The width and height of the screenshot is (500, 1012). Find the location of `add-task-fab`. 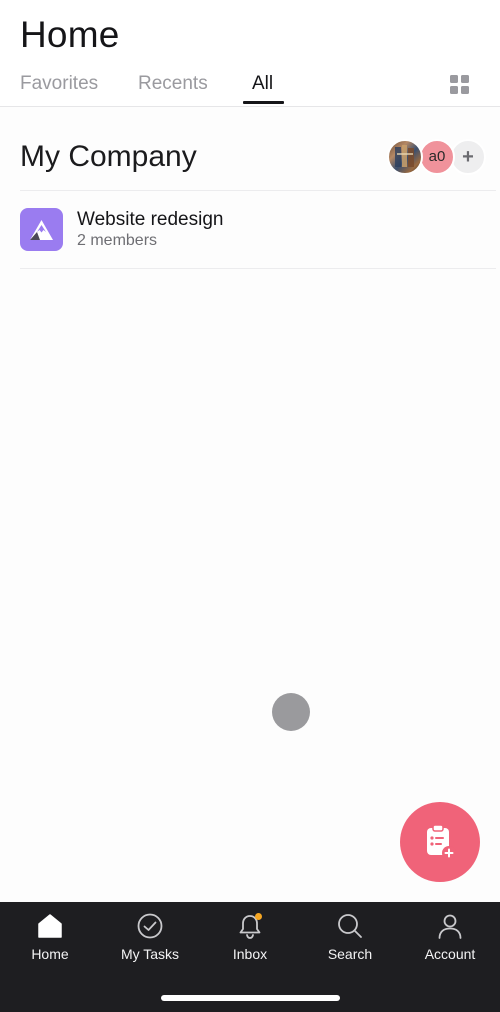

add-task-fab is located at coordinates (440, 842).